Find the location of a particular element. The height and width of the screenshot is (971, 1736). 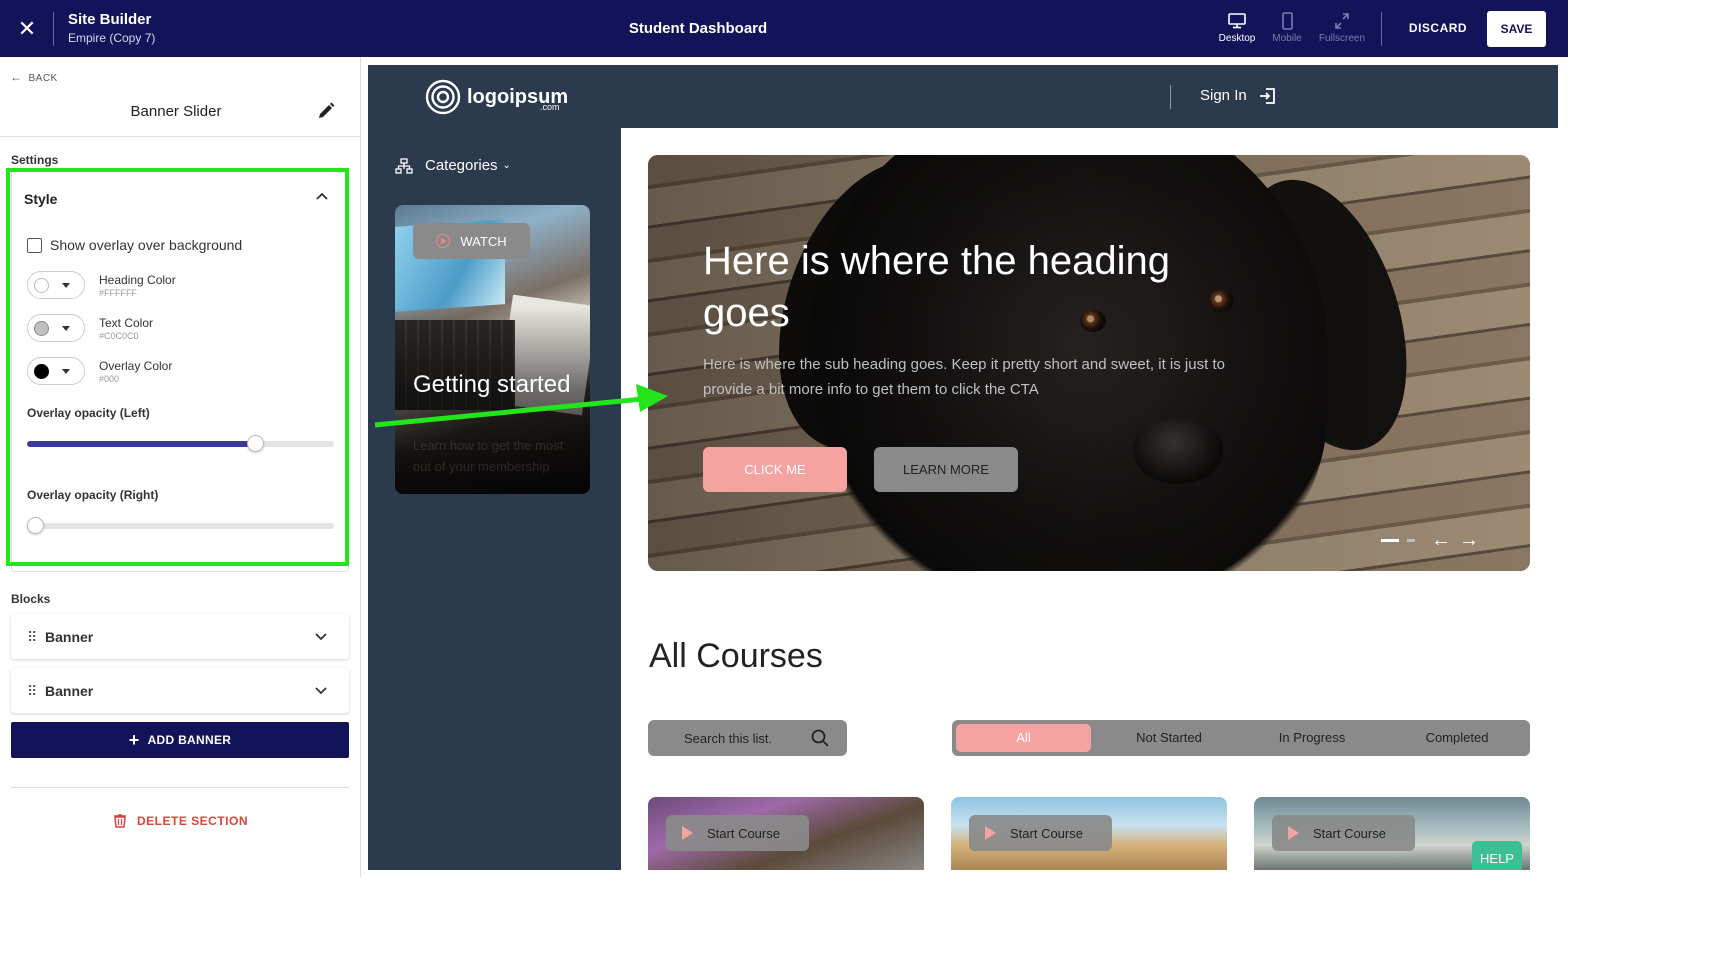

categories-label: Categories is located at coordinates (461, 165).